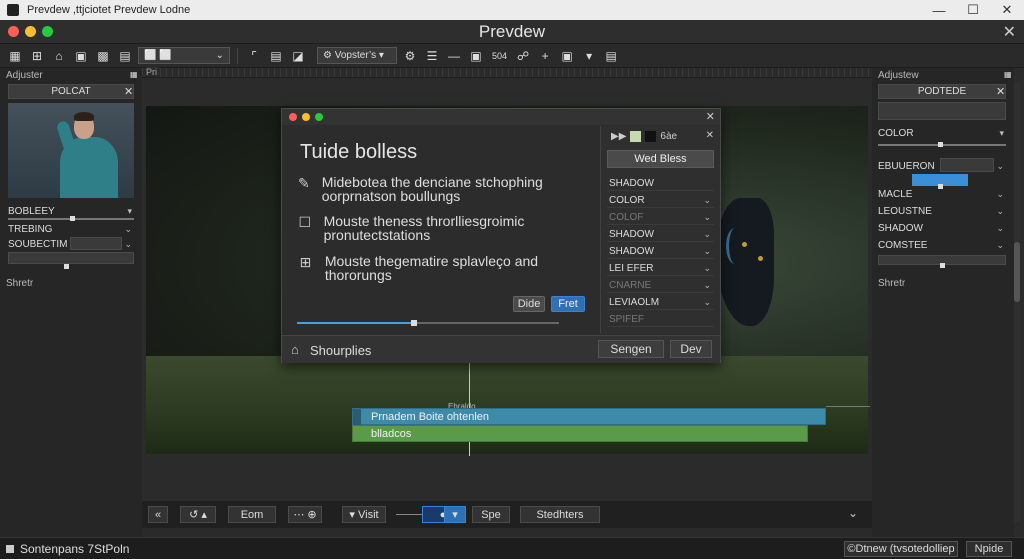  I want to click on clip-thumbnail, so click(71, 150).